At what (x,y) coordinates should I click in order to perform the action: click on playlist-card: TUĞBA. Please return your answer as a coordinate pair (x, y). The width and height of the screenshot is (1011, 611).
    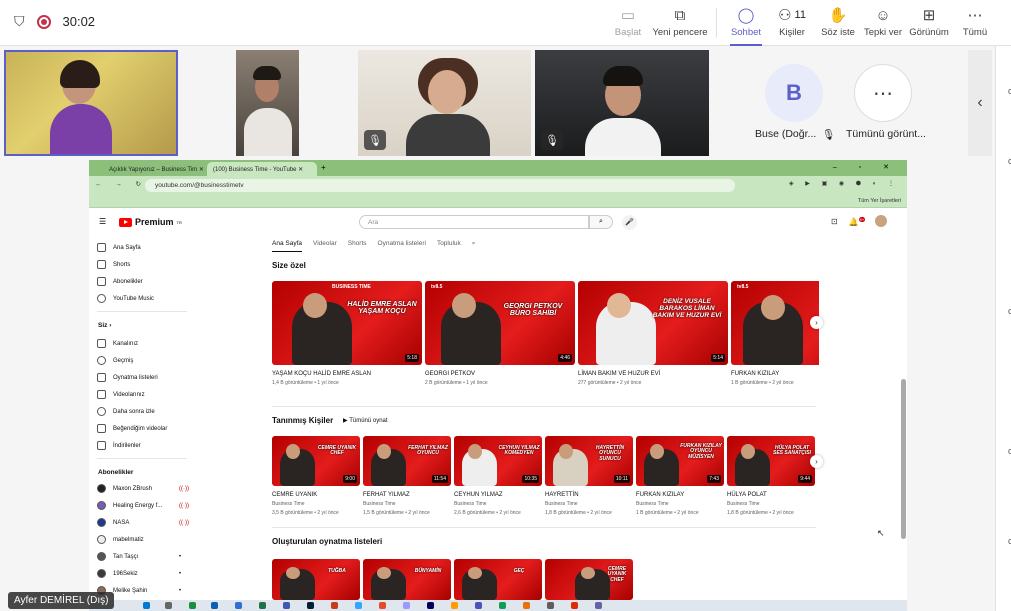
    Looking at the image, I should click on (316, 579).